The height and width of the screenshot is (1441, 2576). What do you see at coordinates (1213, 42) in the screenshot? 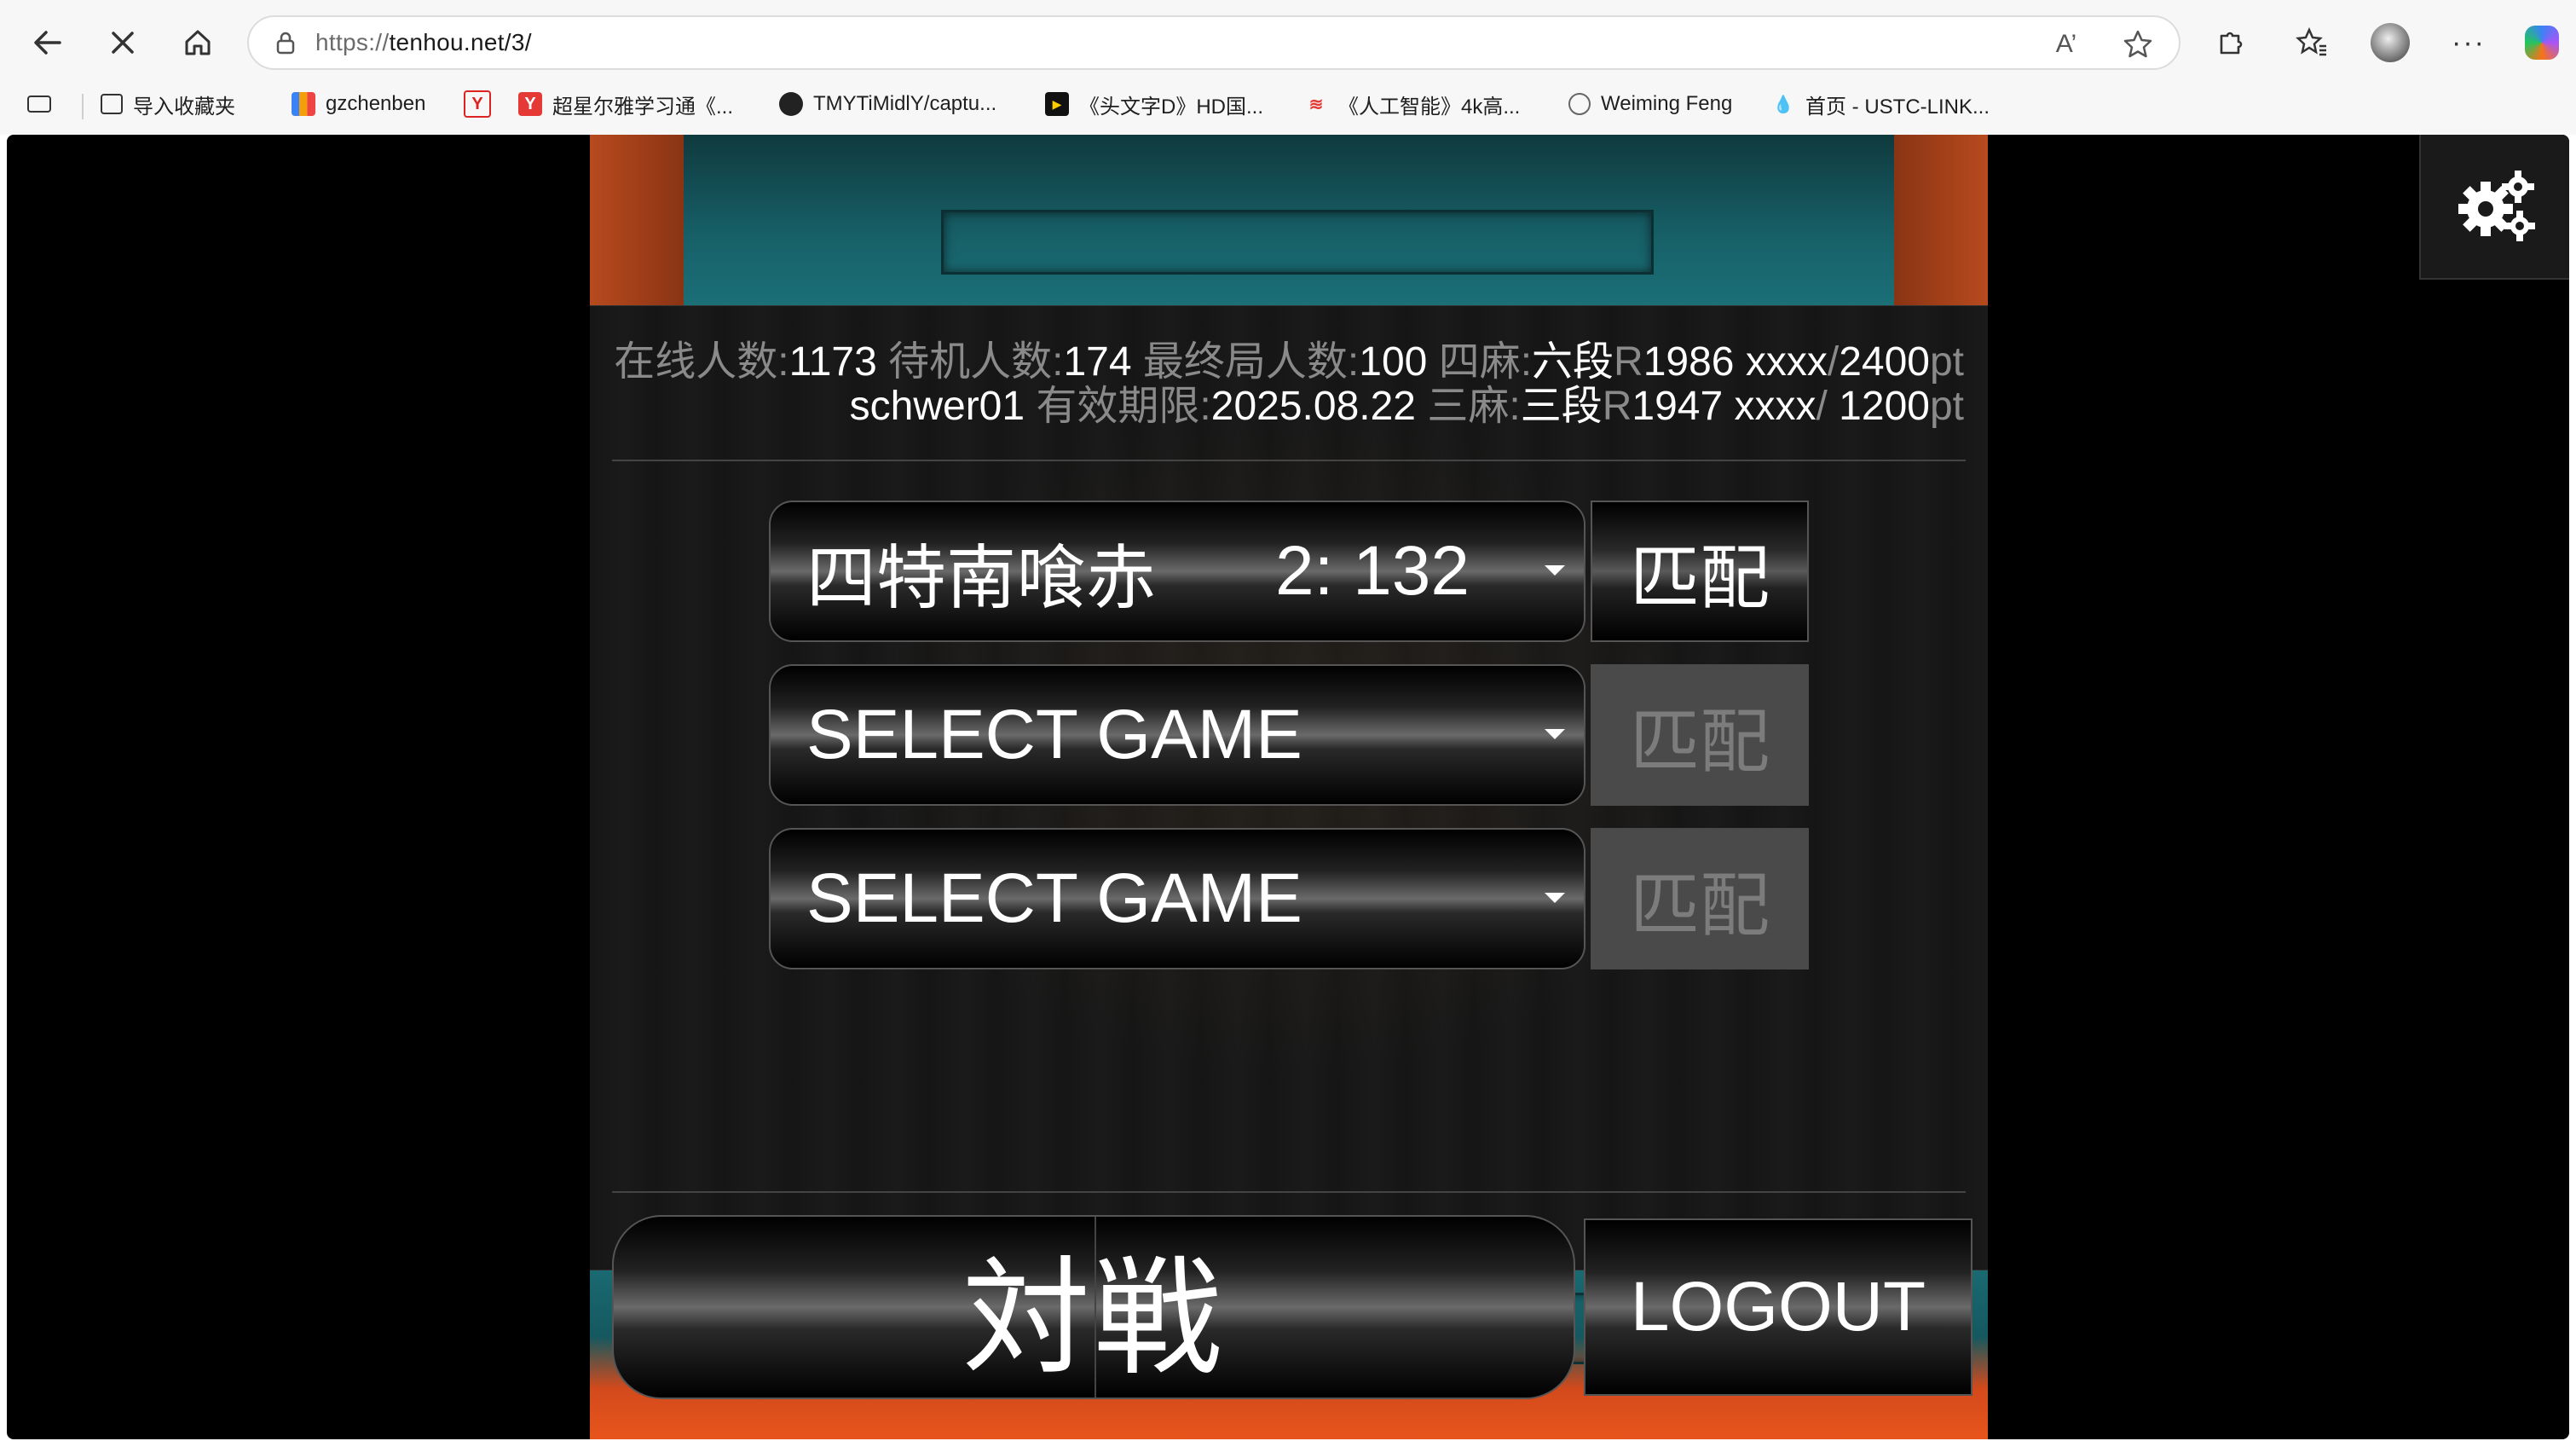
I see `address-bar: https://tenhou.net/3/ A’` at bounding box center [1213, 42].